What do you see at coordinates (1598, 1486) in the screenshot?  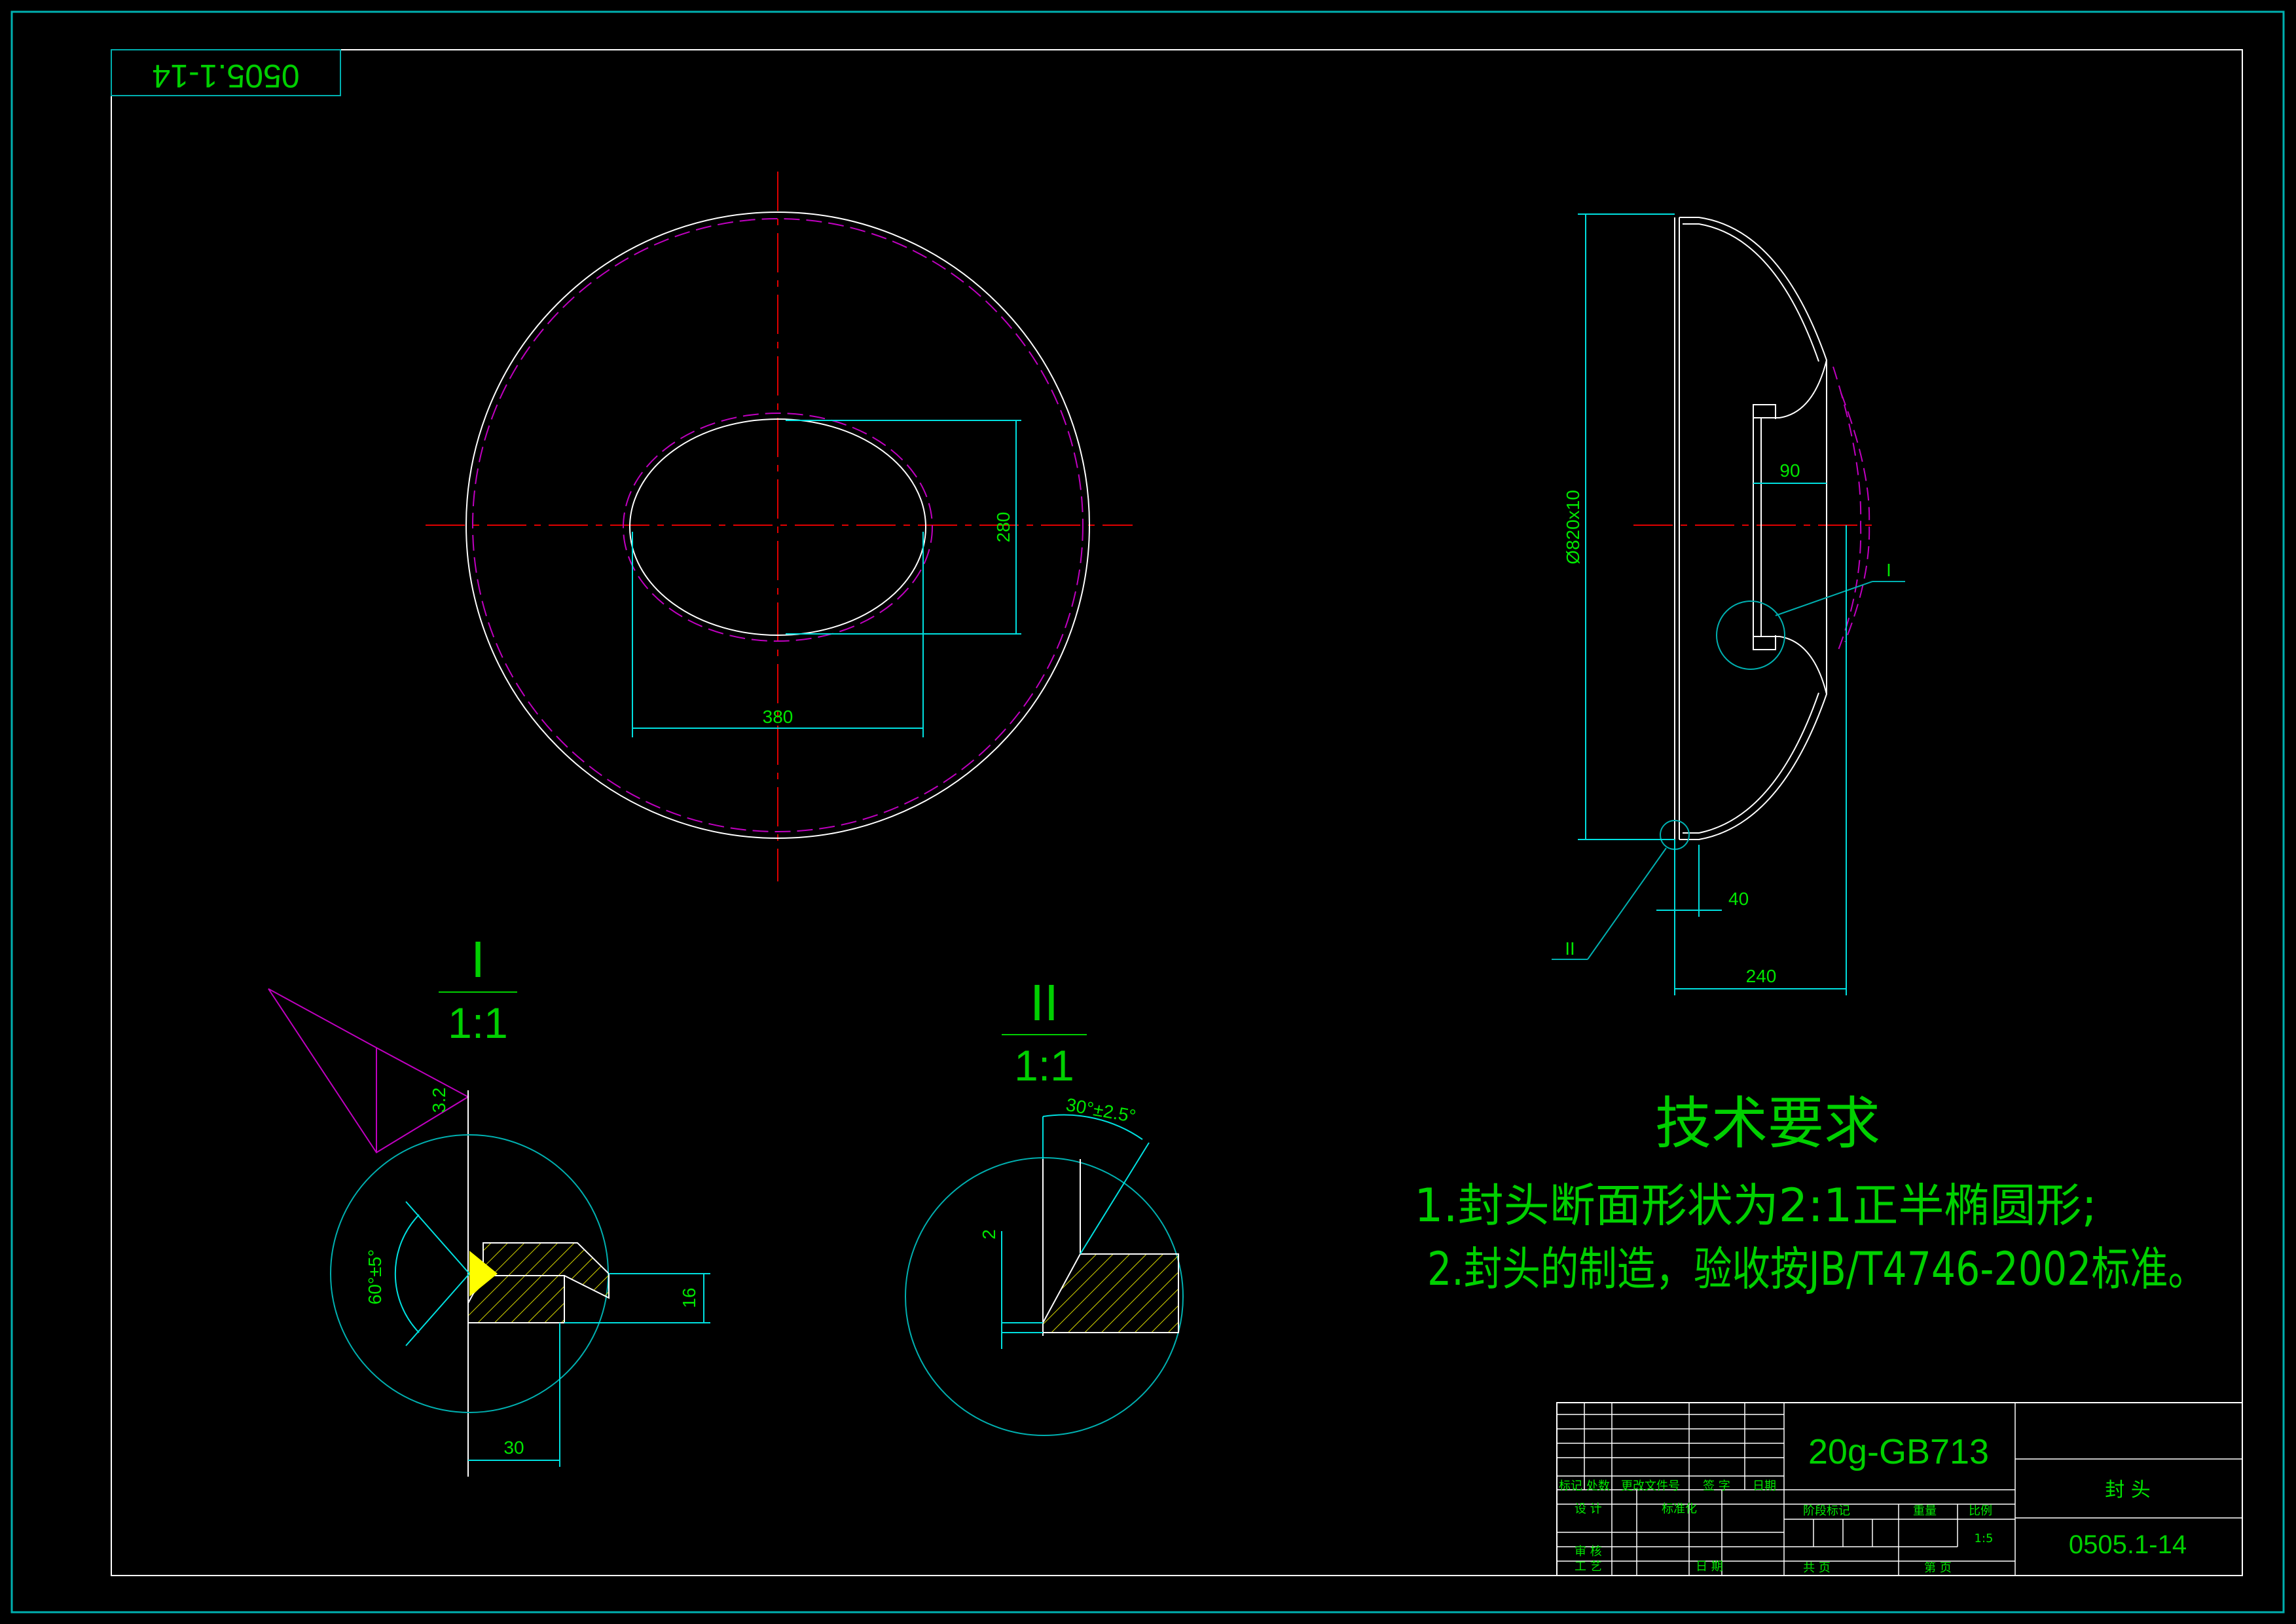 I see `tb-row-label: 处数` at bounding box center [1598, 1486].